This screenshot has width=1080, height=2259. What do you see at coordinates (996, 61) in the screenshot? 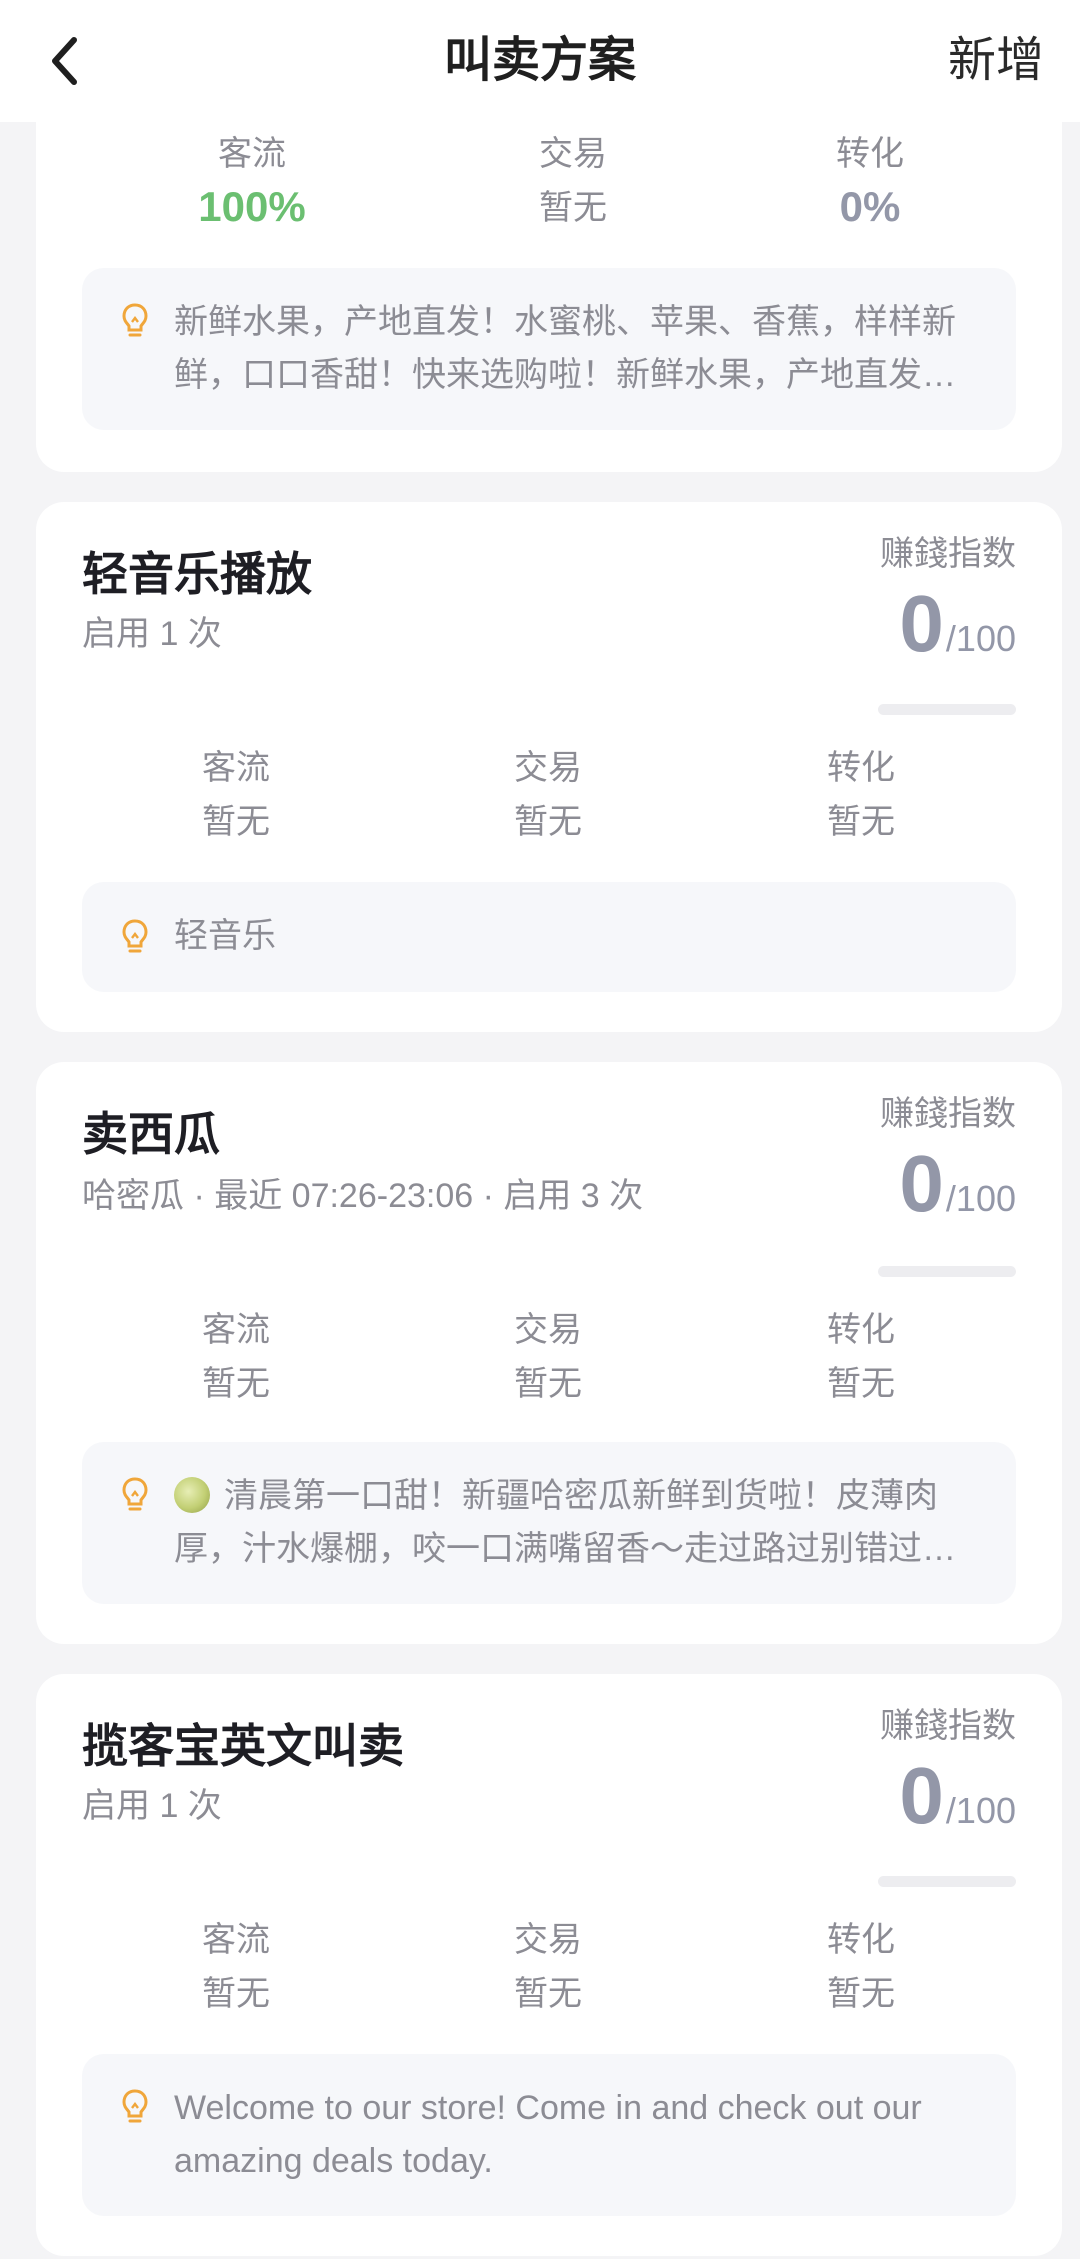
I see `add-plan-button: 新增` at bounding box center [996, 61].